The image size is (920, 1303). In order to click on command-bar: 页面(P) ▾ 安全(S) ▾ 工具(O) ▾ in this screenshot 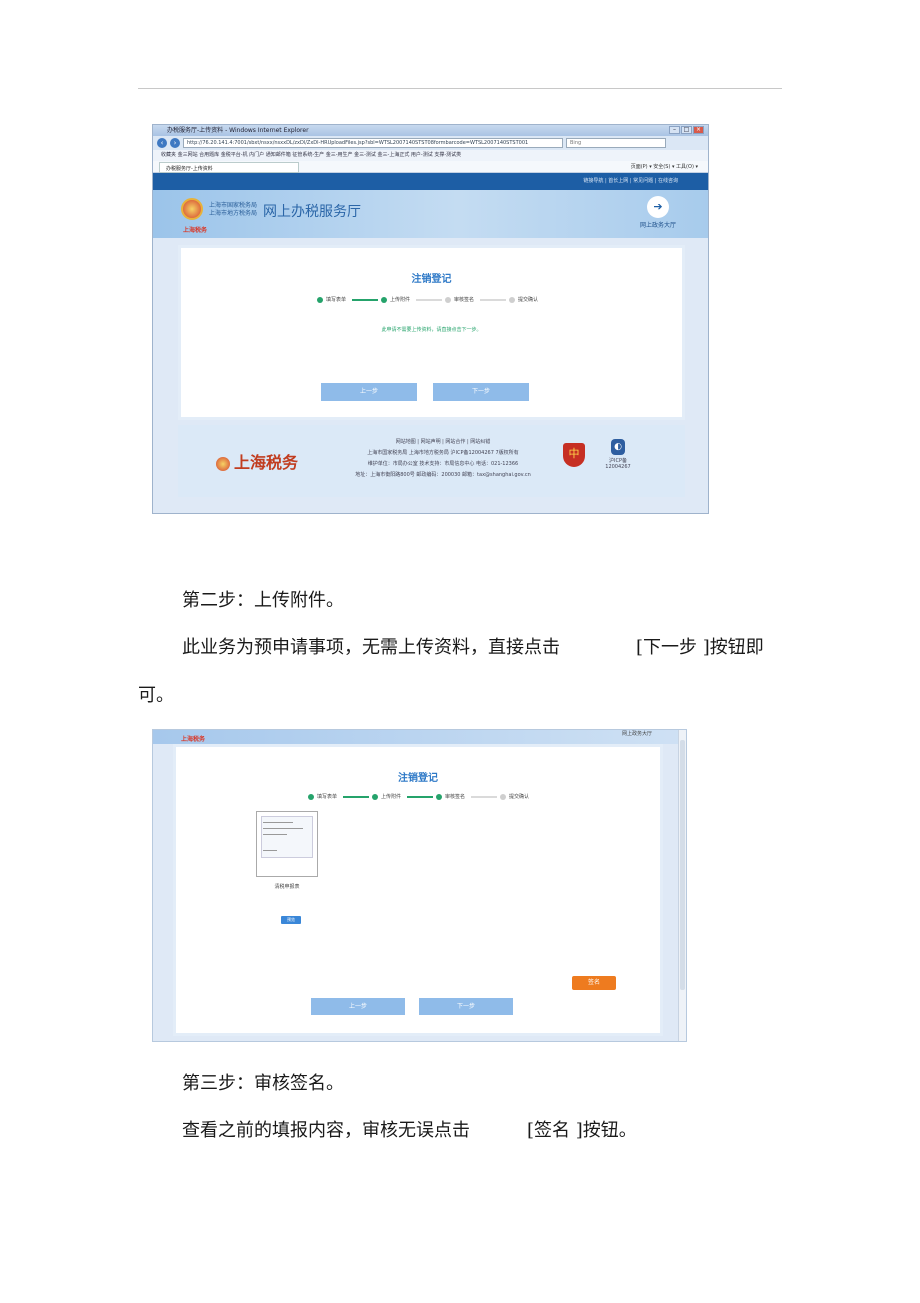, I will do `click(664, 167)`.